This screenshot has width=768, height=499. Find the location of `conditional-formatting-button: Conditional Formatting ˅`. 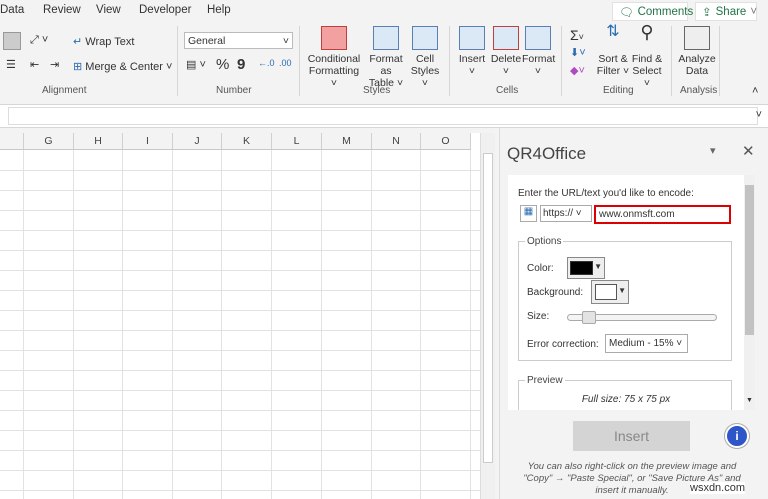

conditional-formatting-button: Conditional Formatting ˅ is located at coordinates (334, 57).